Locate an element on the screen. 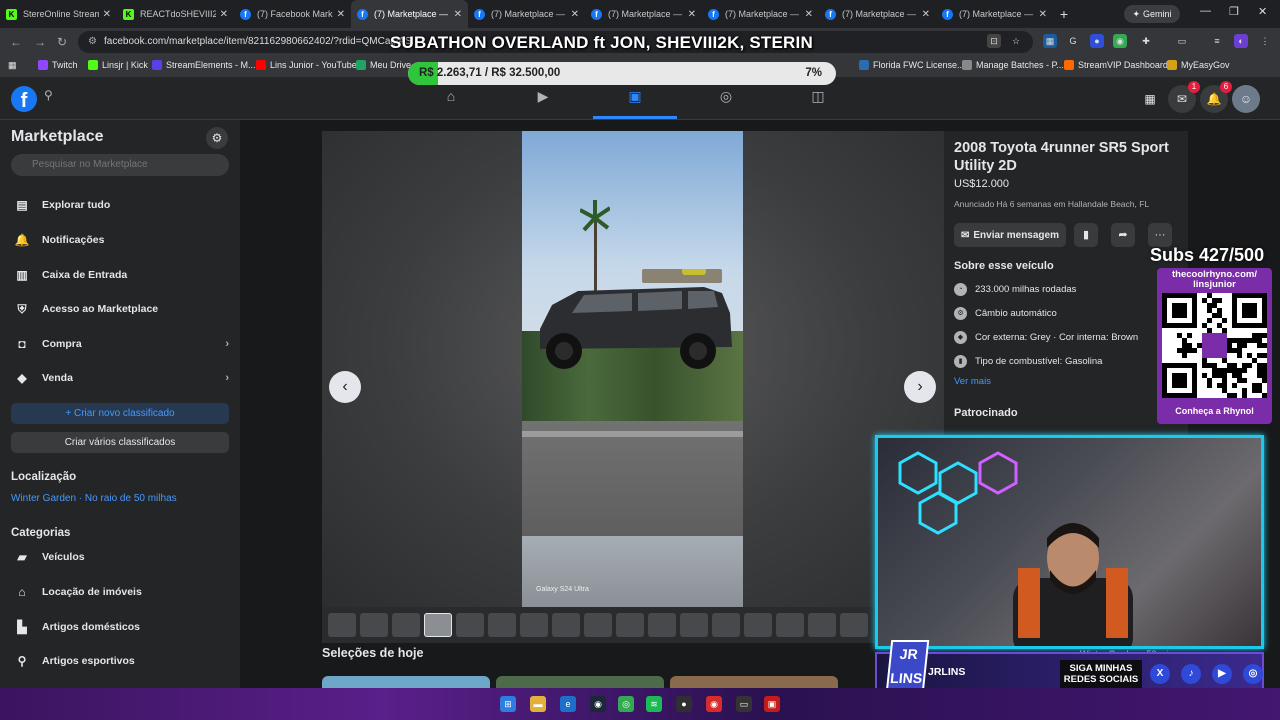 The width and height of the screenshot is (1280, 720). marketplace-search-input is located at coordinates (120, 165).